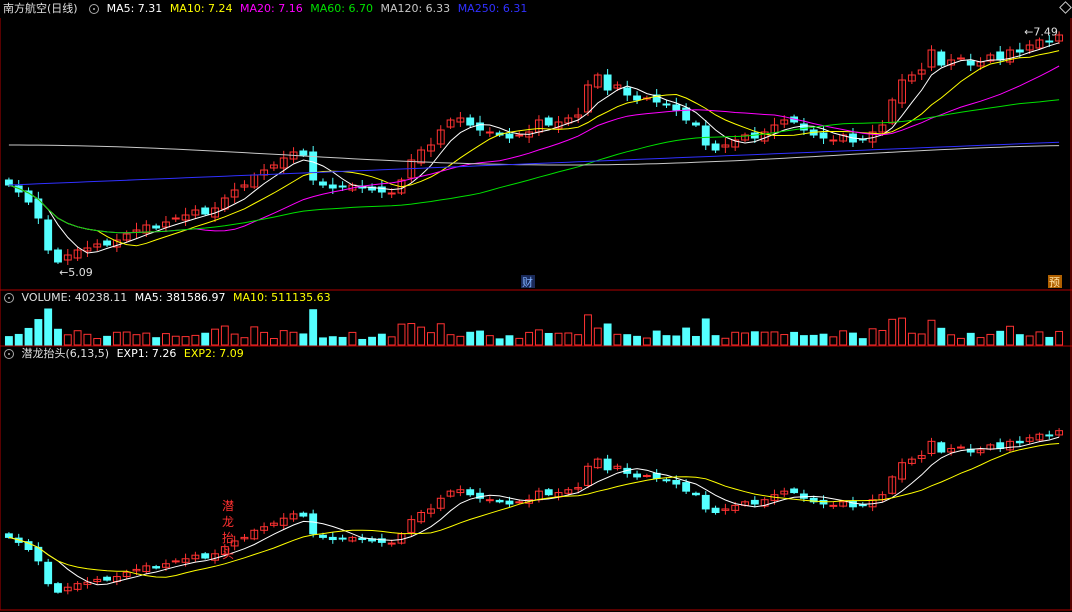 This screenshot has height=612, width=1072. Describe the element at coordinates (415, 8) in the screenshot. I see `ma120-label: MA120: 6.33` at that location.